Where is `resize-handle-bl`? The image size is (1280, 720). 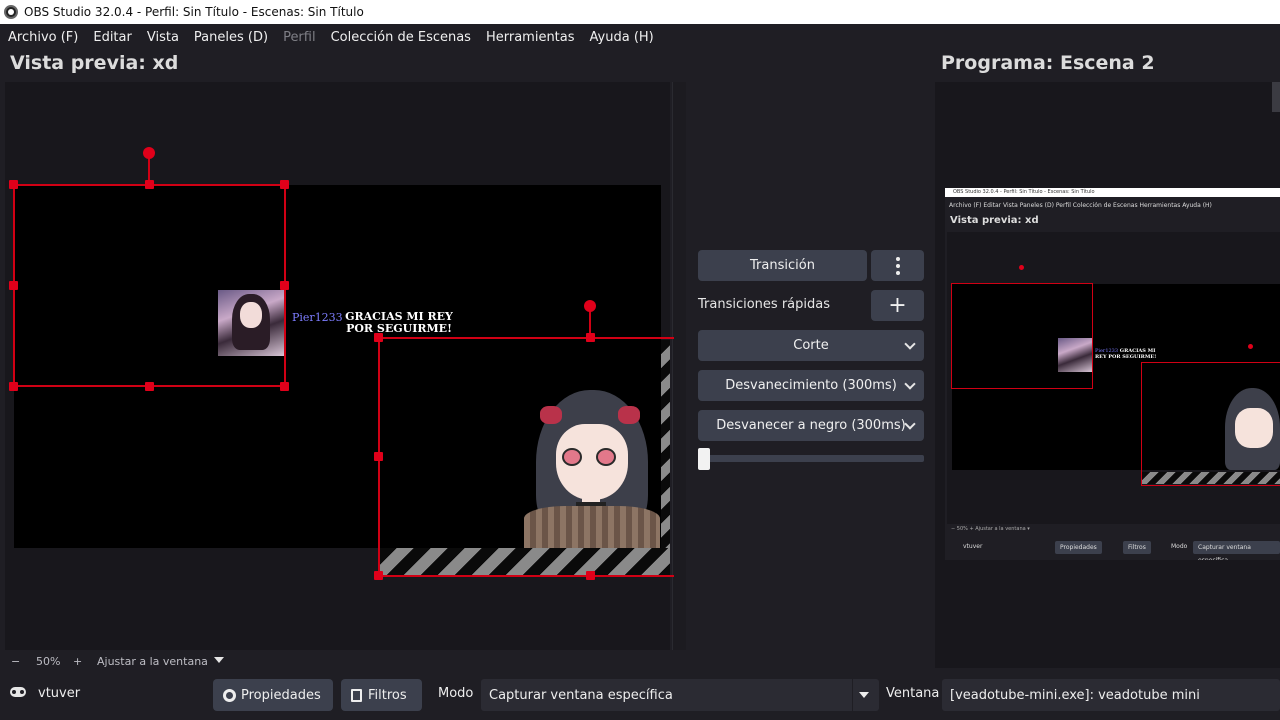 resize-handle-bl is located at coordinates (13, 386).